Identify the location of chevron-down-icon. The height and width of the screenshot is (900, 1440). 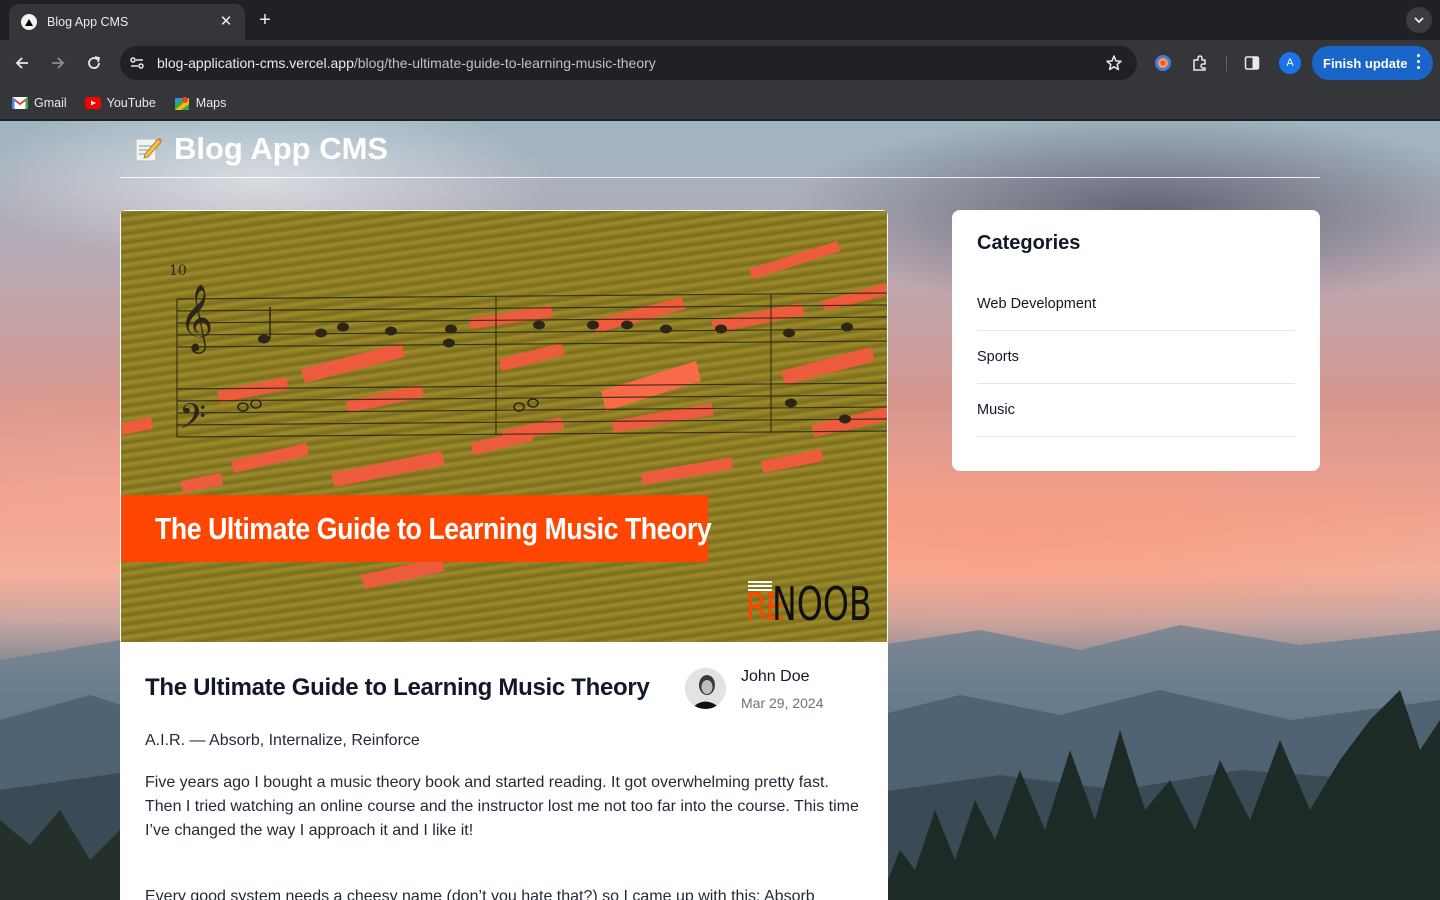
(1419, 20).